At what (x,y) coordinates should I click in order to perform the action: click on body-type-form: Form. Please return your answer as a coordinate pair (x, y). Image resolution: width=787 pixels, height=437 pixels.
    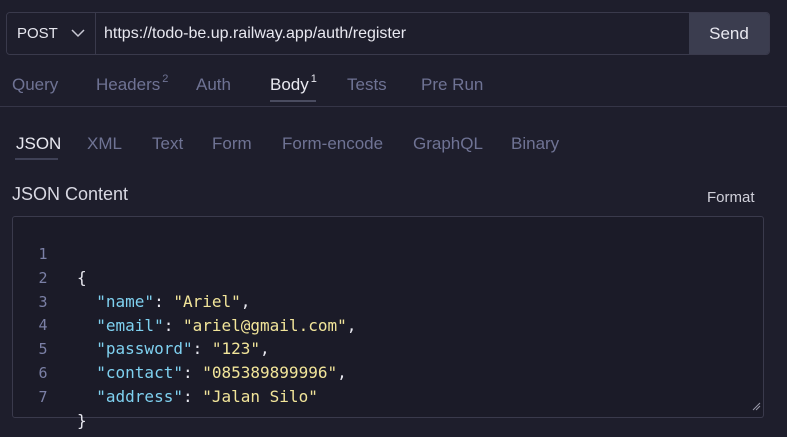
    Looking at the image, I should click on (232, 144).